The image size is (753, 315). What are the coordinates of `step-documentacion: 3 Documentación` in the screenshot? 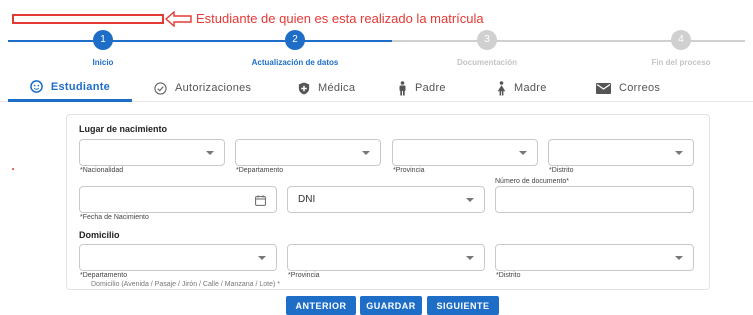 It's located at (487, 48).